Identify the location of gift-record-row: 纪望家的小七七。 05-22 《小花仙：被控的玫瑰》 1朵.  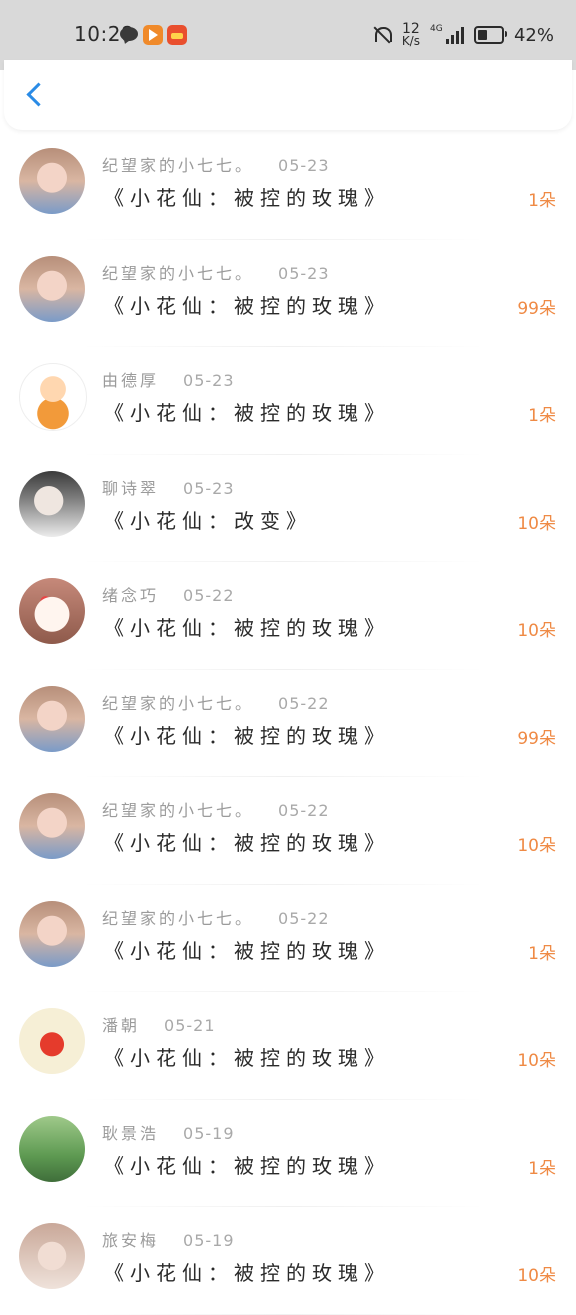
(288, 938).